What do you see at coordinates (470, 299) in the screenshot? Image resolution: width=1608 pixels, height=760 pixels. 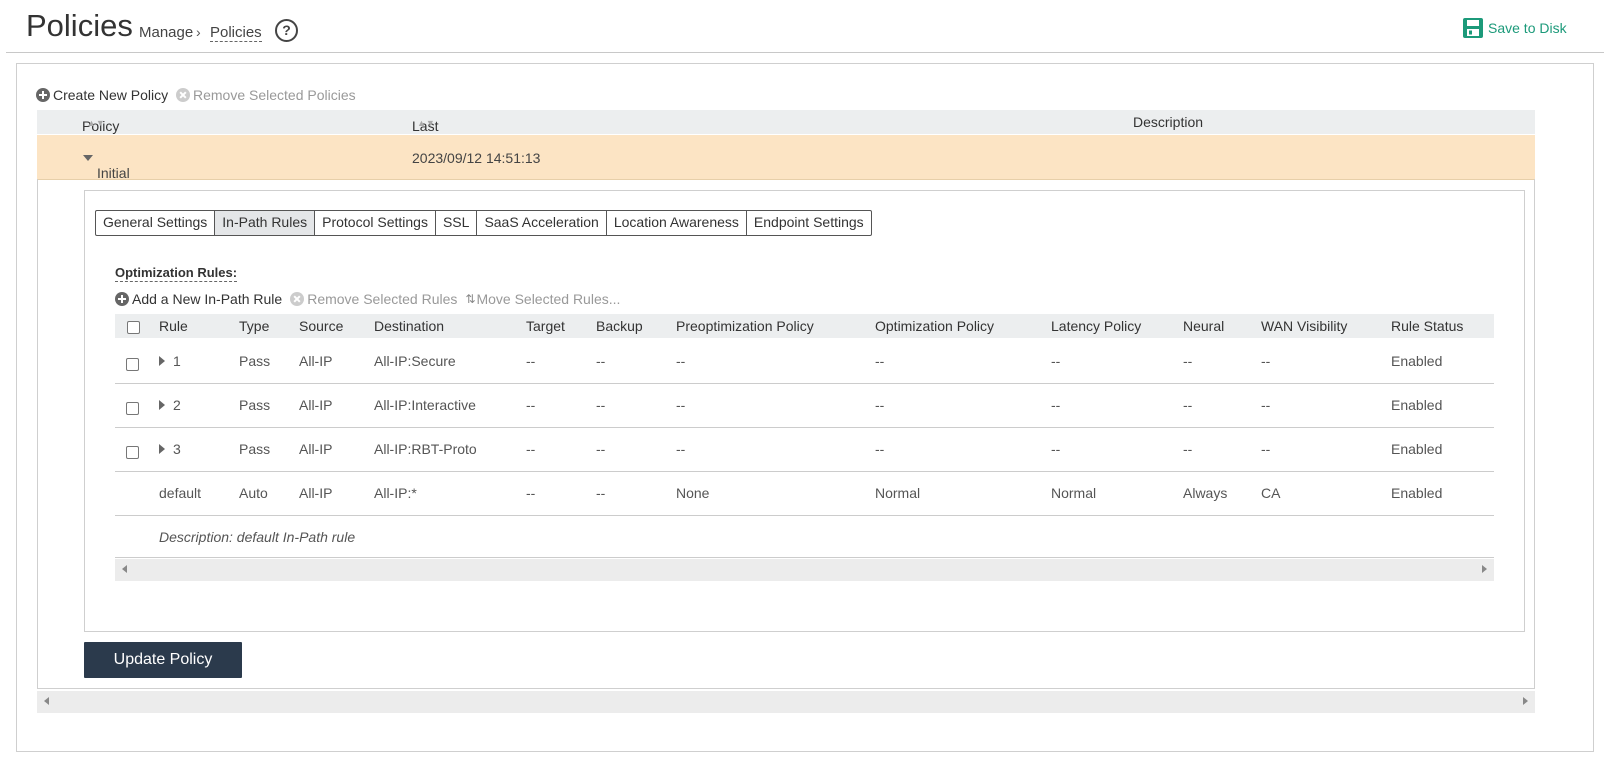 I see `move-arrows-icon: ⇅` at bounding box center [470, 299].